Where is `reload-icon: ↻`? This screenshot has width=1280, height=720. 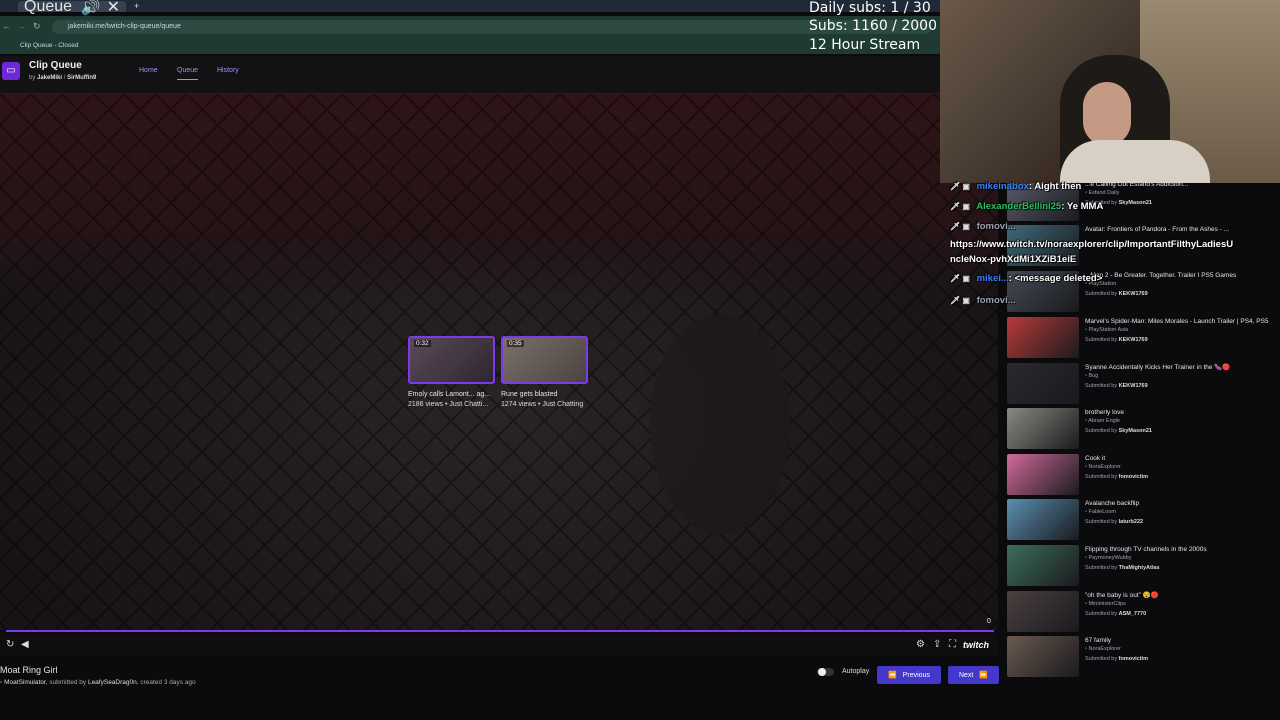
reload-icon: ↻ is located at coordinates (37, 26).